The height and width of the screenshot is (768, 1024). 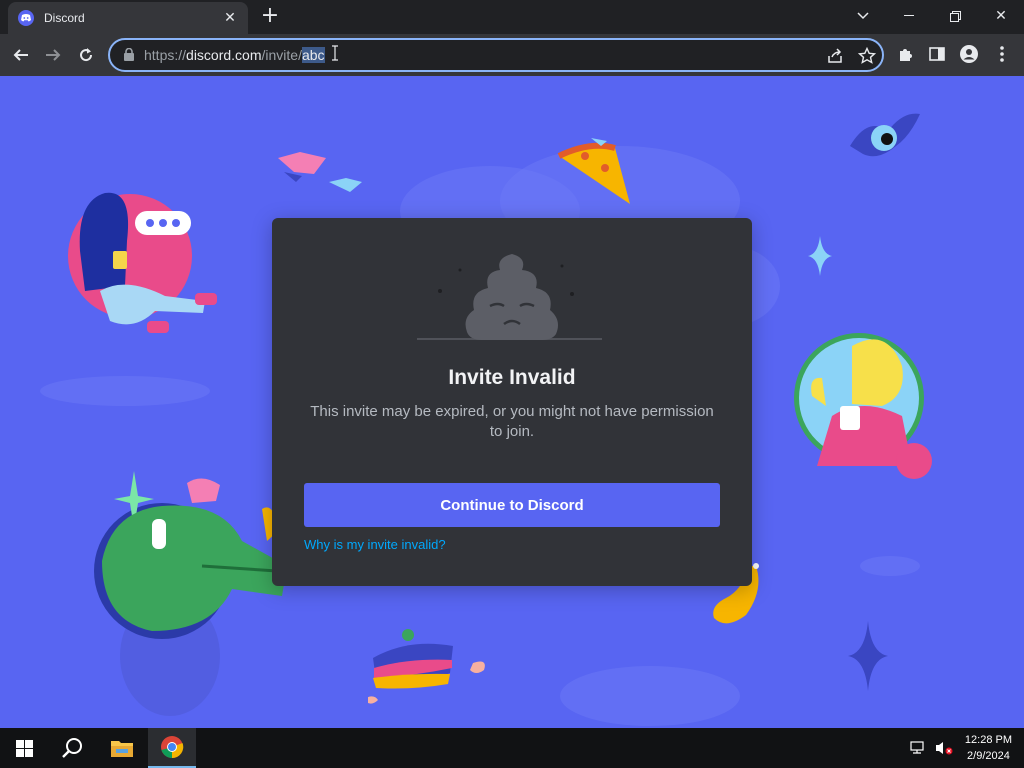 What do you see at coordinates (867, 55) in the screenshot?
I see `bookmark-star-icon` at bounding box center [867, 55].